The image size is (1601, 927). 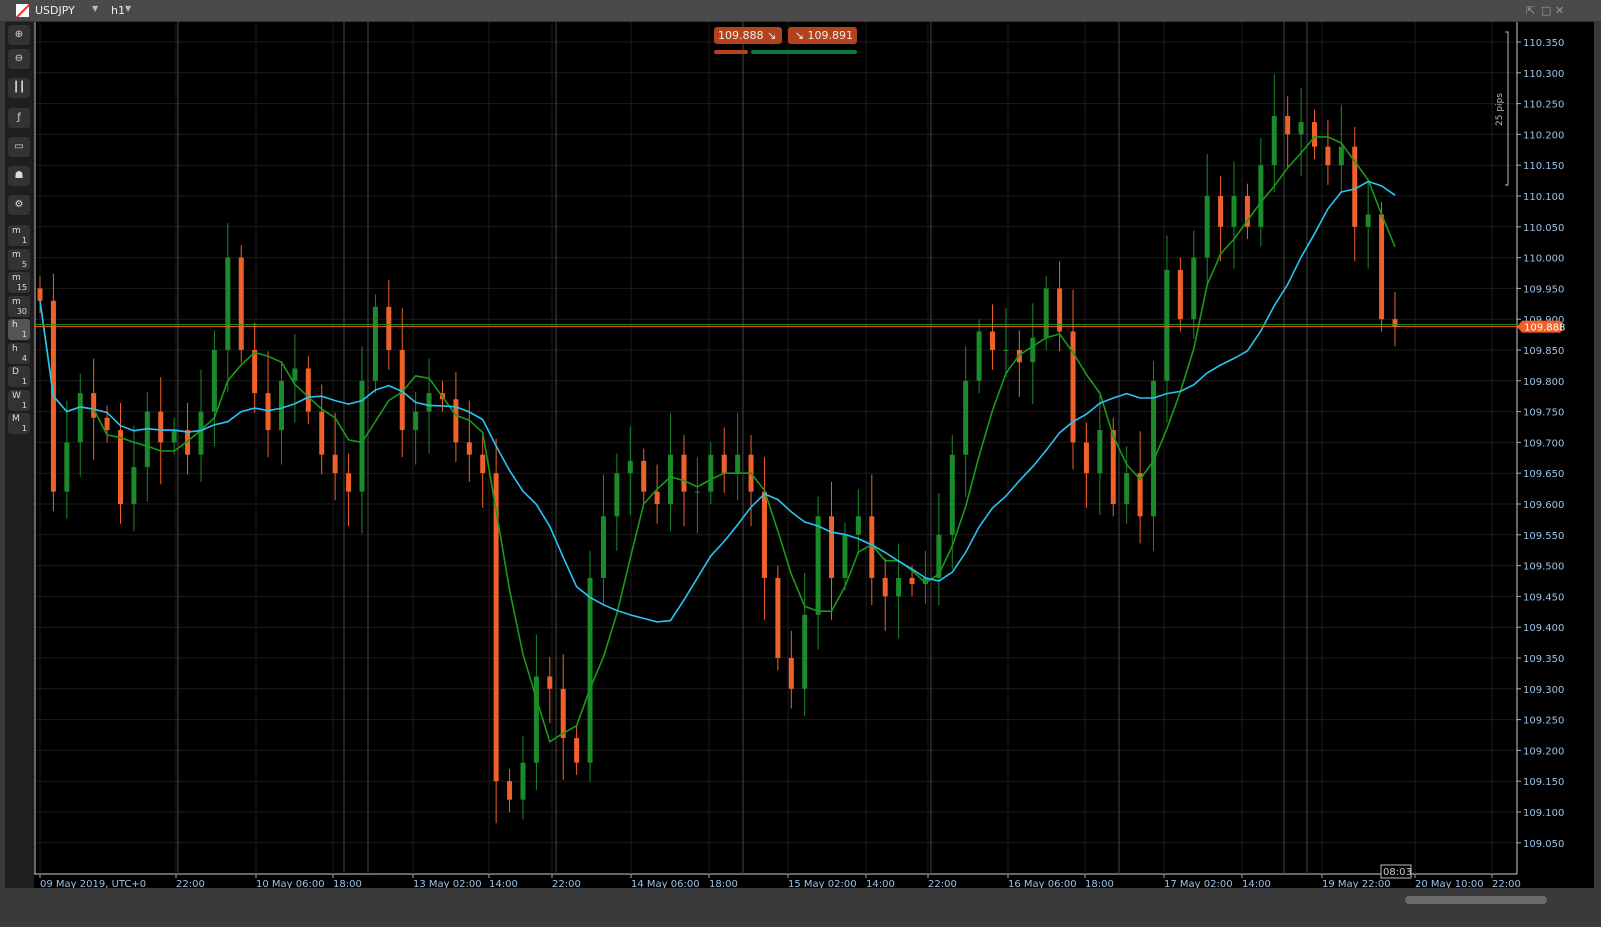 What do you see at coordinates (118, 10) in the screenshot?
I see `timeframe-selector: h1` at bounding box center [118, 10].